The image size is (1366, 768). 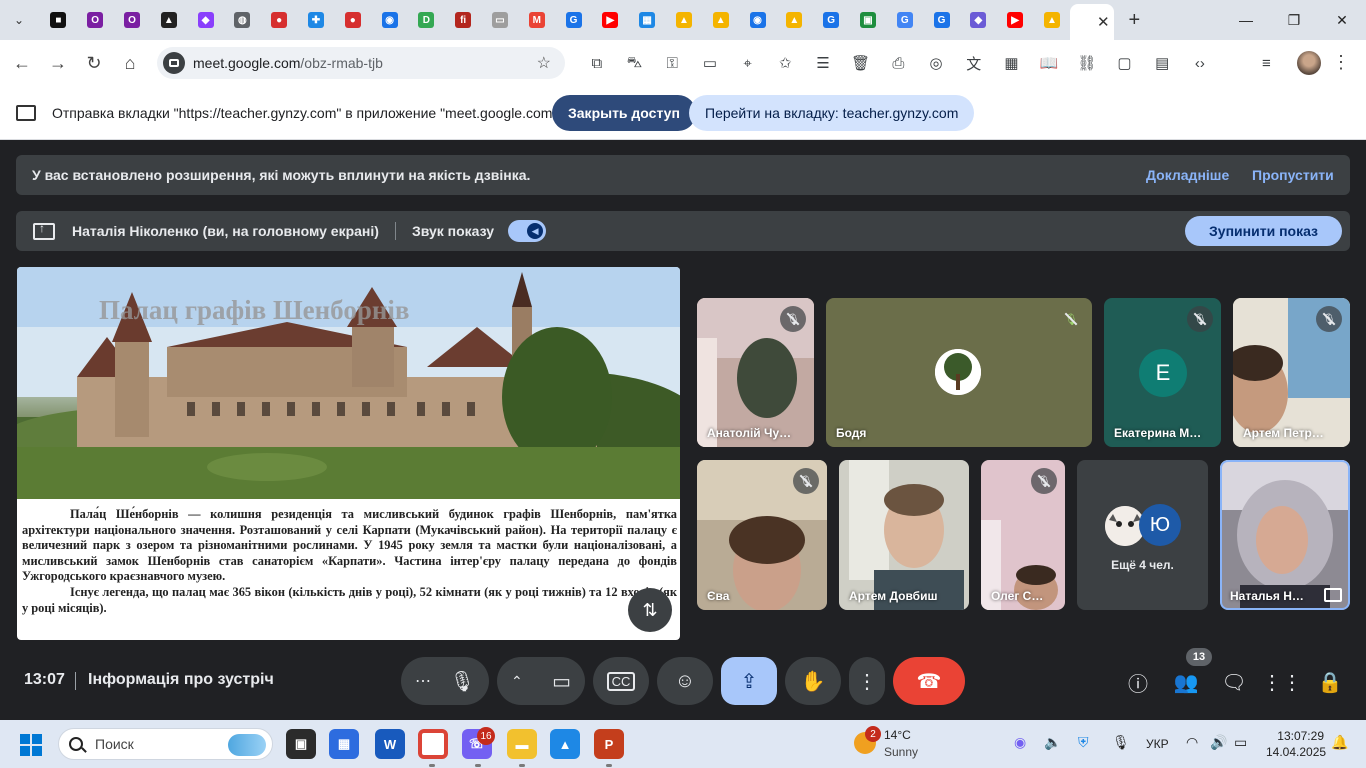 I want to click on language-indicator: УКР, so click(x=1157, y=744).